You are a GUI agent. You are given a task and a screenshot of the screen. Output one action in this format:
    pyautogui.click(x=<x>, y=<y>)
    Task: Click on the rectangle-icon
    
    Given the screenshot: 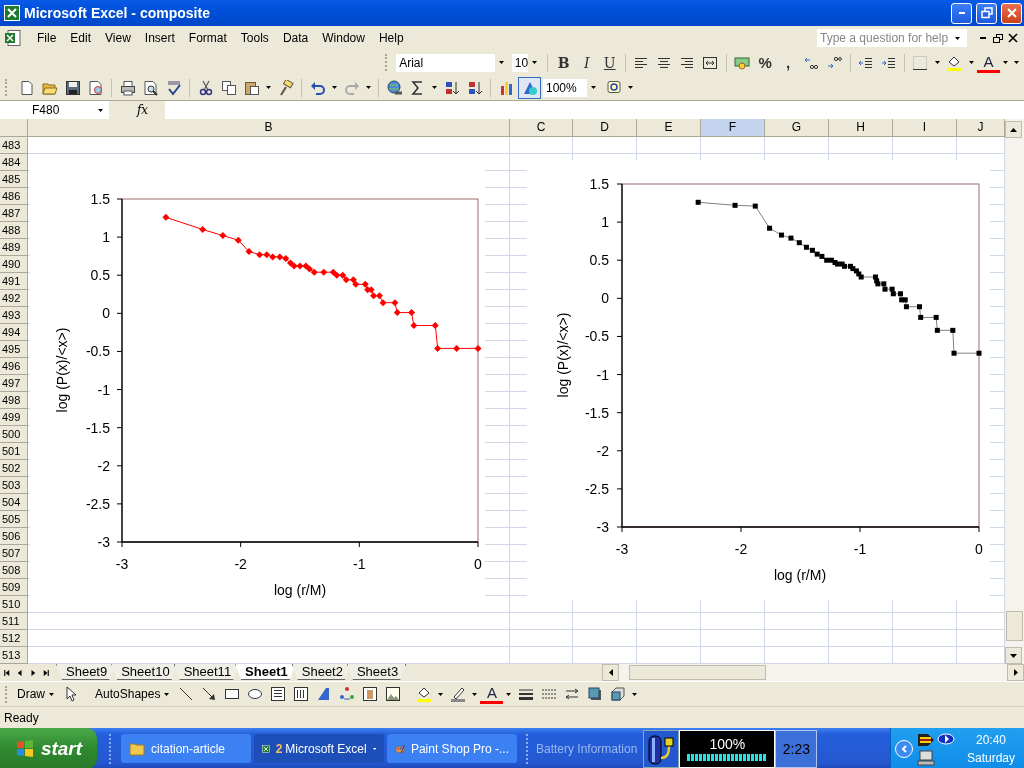 What is the action you would take?
    pyautogui.click(x=231, y=694)
    